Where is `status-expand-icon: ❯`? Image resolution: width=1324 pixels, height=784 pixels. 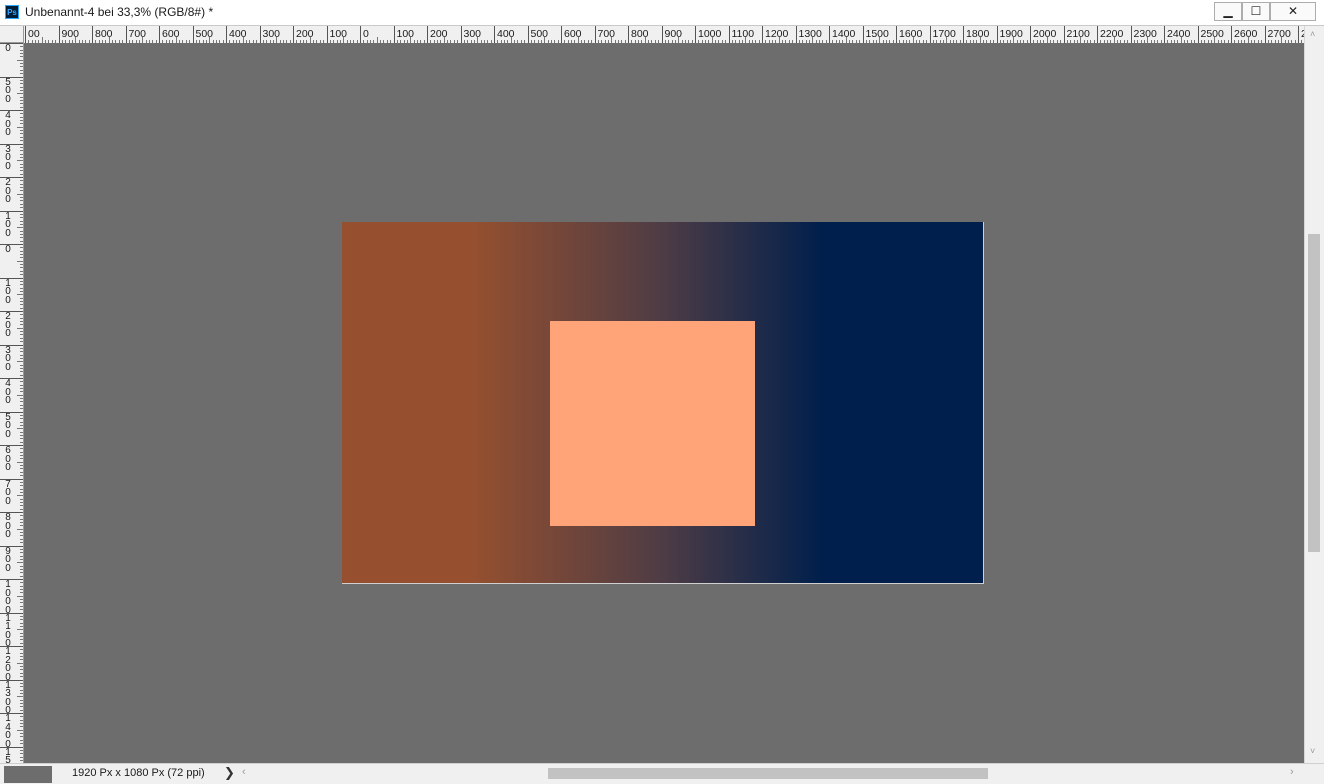 status-expand-icon: ❯ is located at coordinates (229, 773).